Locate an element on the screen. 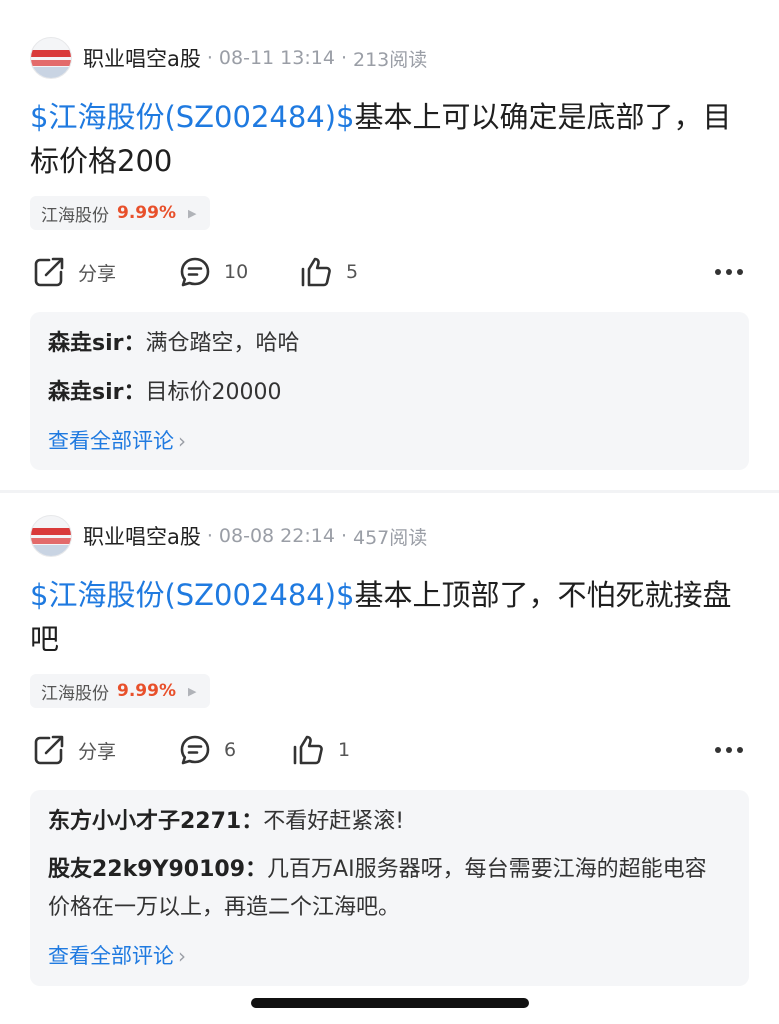  comment-item: 东方小小才子2271：不看好赶紧滚! is located at coordinates (388, 822).